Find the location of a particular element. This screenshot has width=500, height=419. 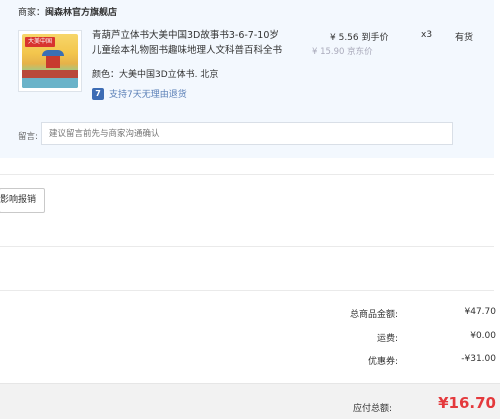

merchant-info: 商家：闽森林官方旗舰店 is located at coordinates (67, 11).